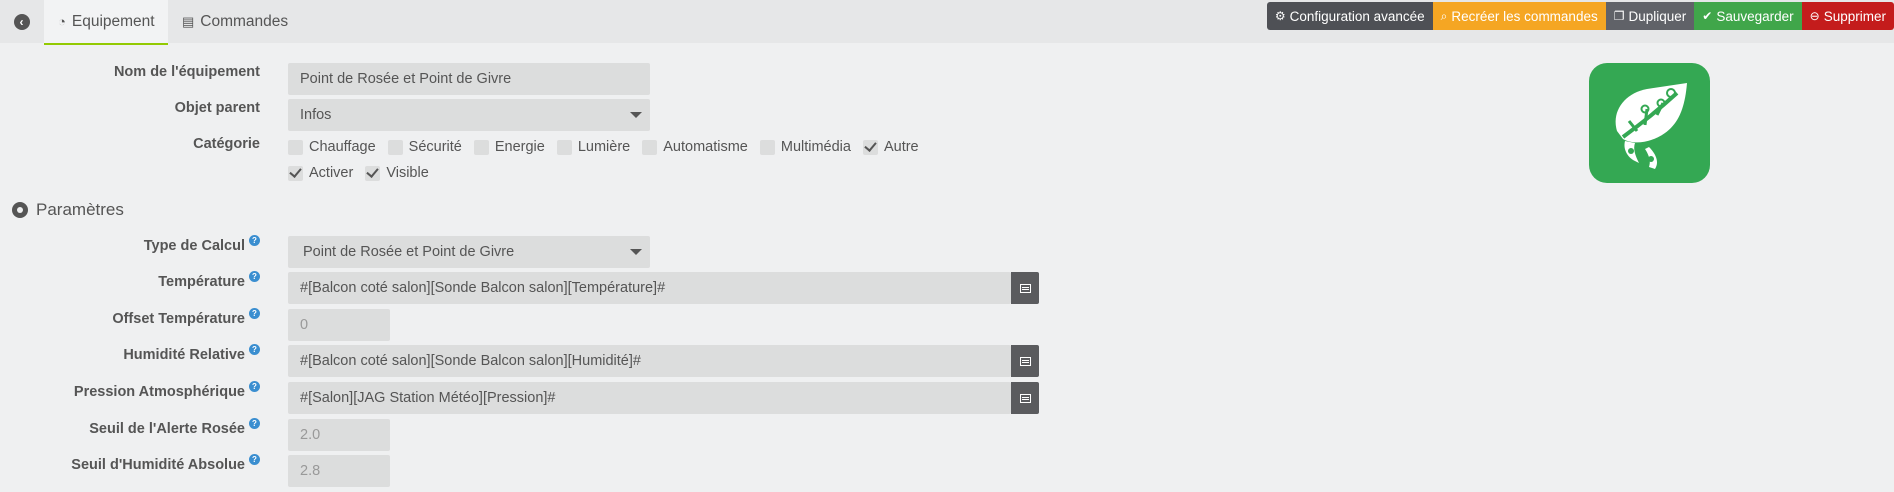  I want to click on activate-label: Activer, so click(331, 173).